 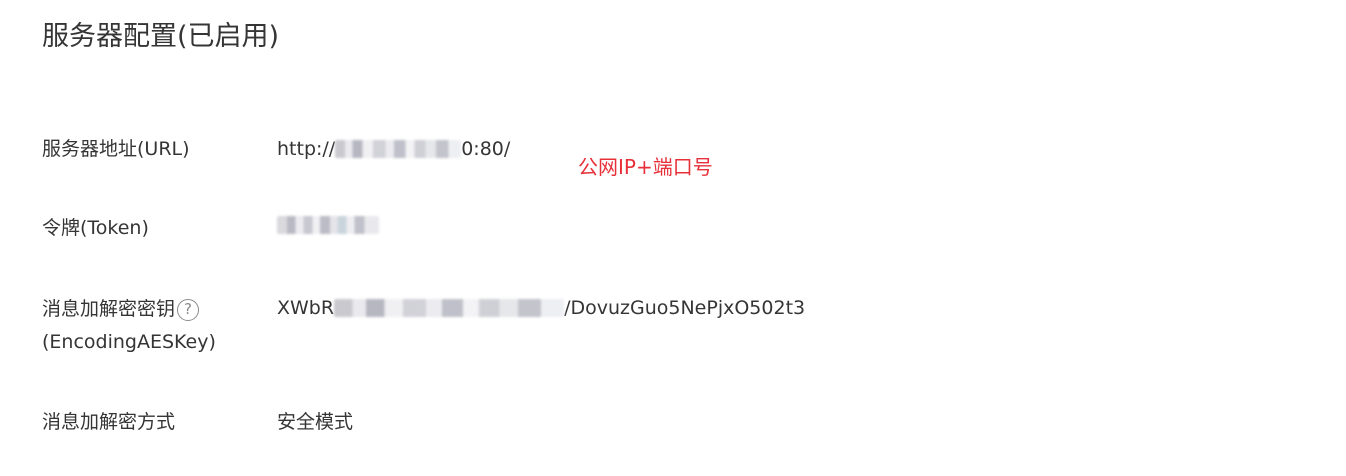 I want to click on server-url-label: 服务器地址(URL), so click(x=116, y=149).